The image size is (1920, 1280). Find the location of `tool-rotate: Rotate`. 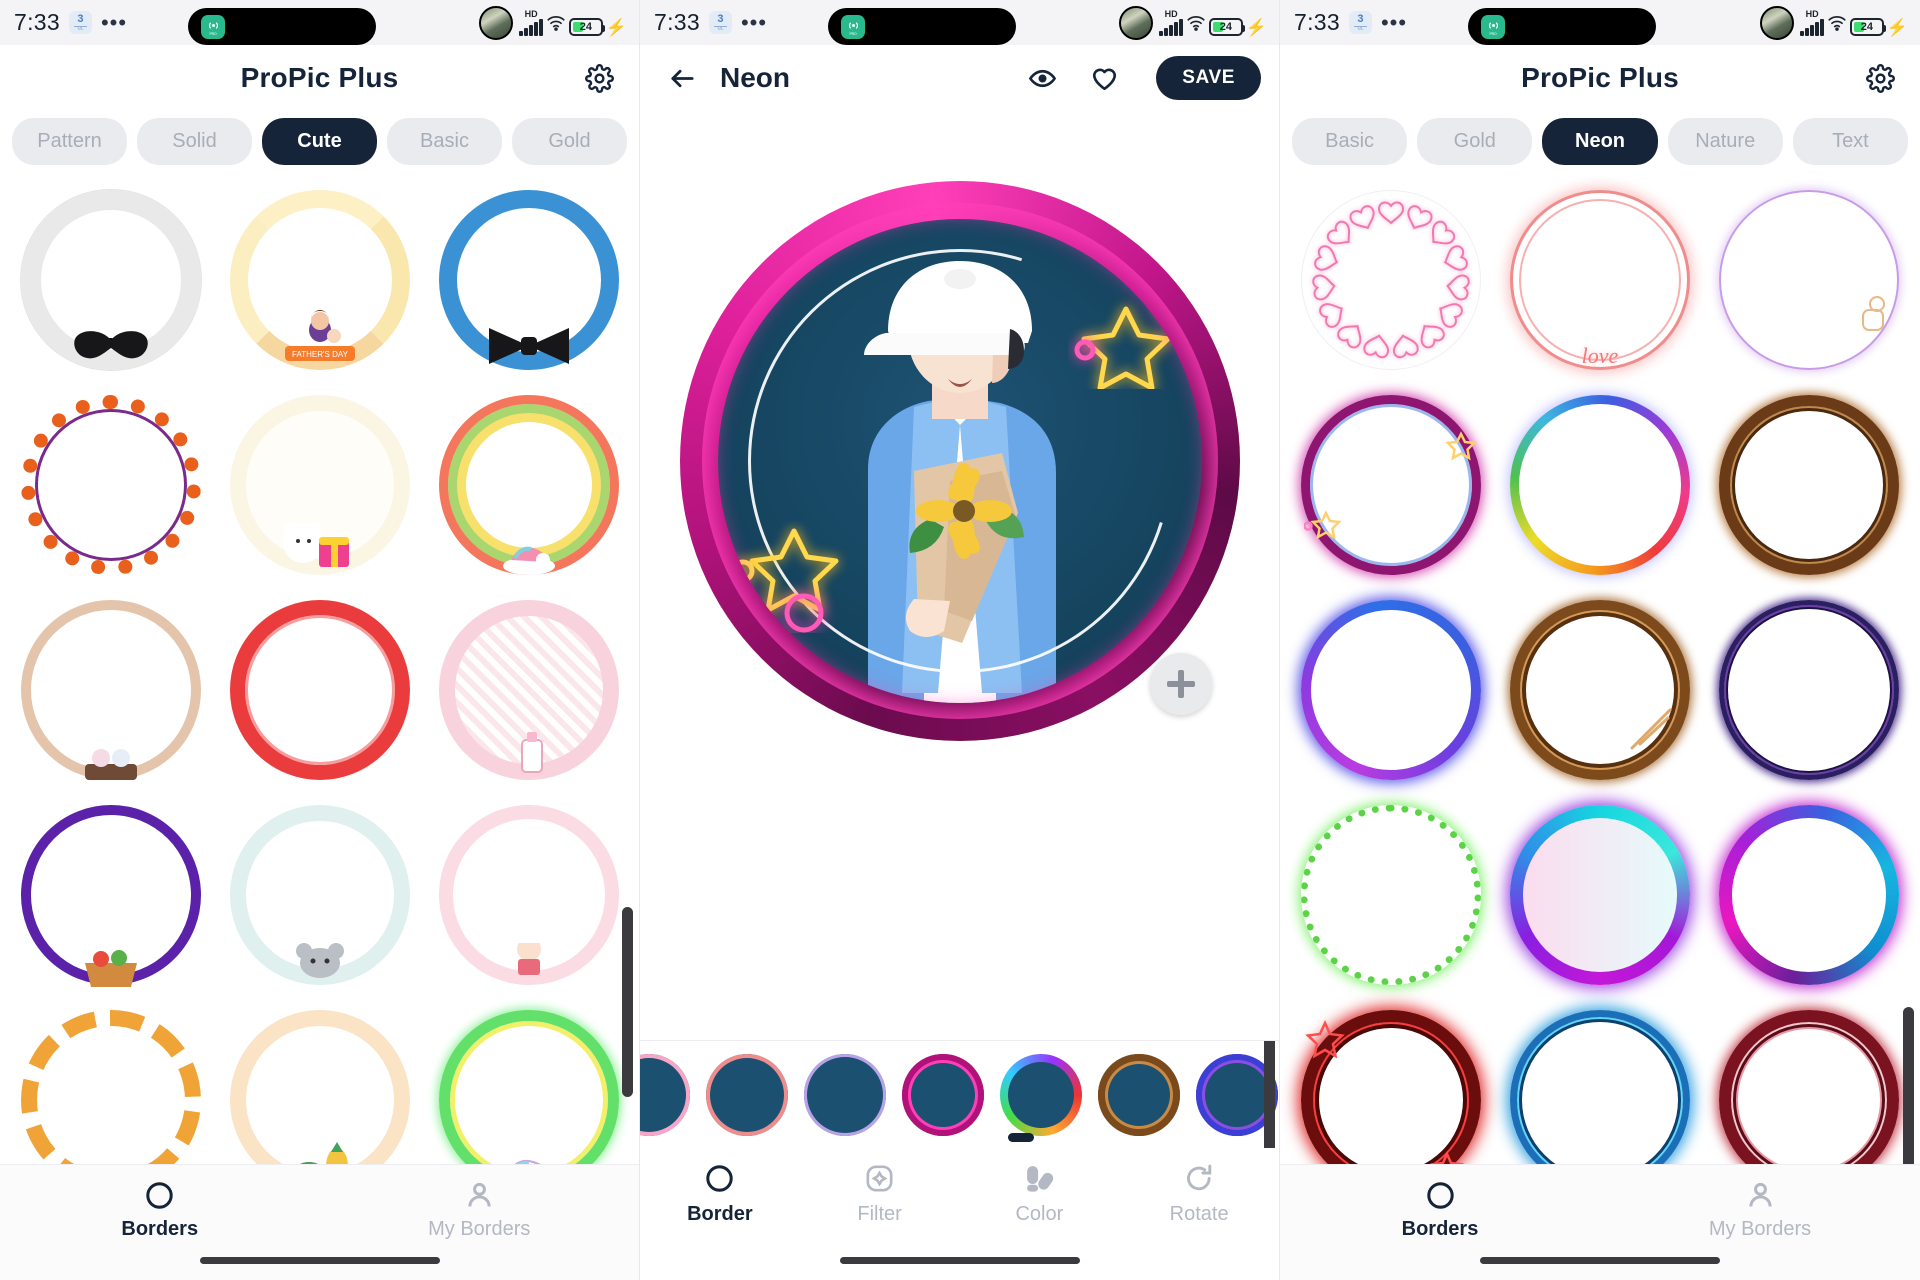

tool-rotate: Rotate is located at coordinates (1199, 1221).